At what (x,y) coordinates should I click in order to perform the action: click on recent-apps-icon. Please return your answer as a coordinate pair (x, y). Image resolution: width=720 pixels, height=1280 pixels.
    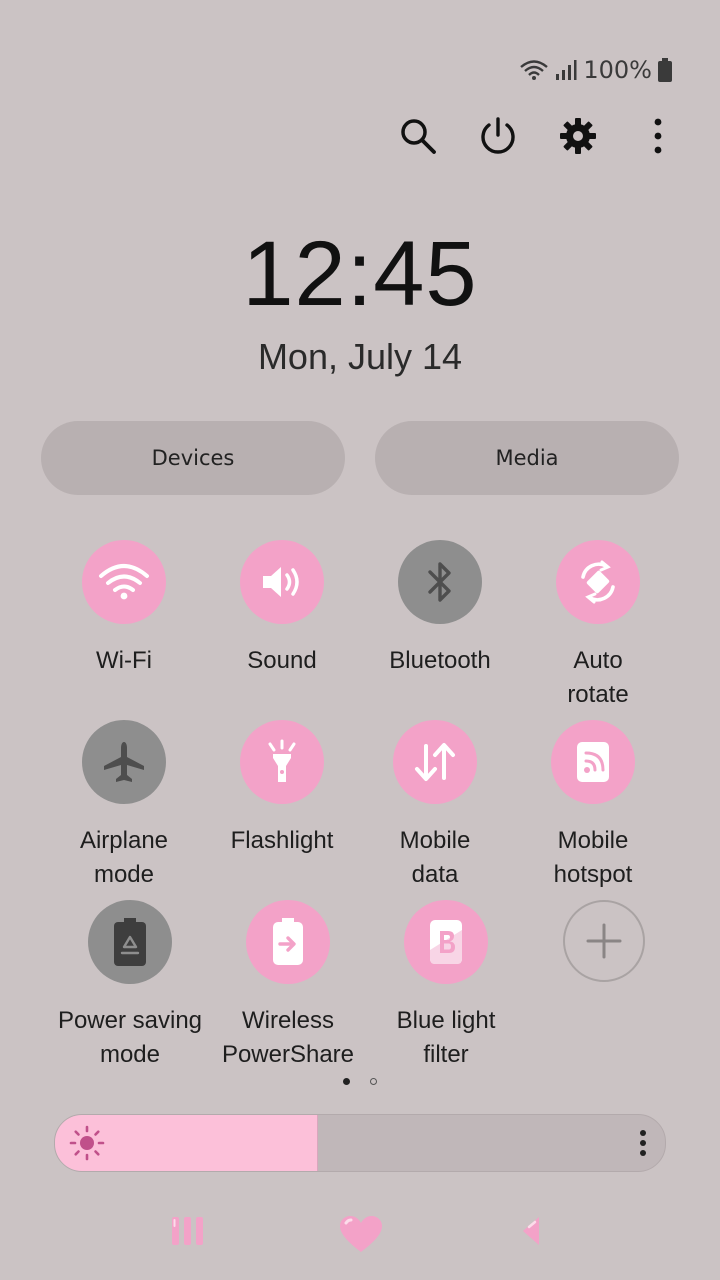
    Looking at the image, I should click on (188, 1233).